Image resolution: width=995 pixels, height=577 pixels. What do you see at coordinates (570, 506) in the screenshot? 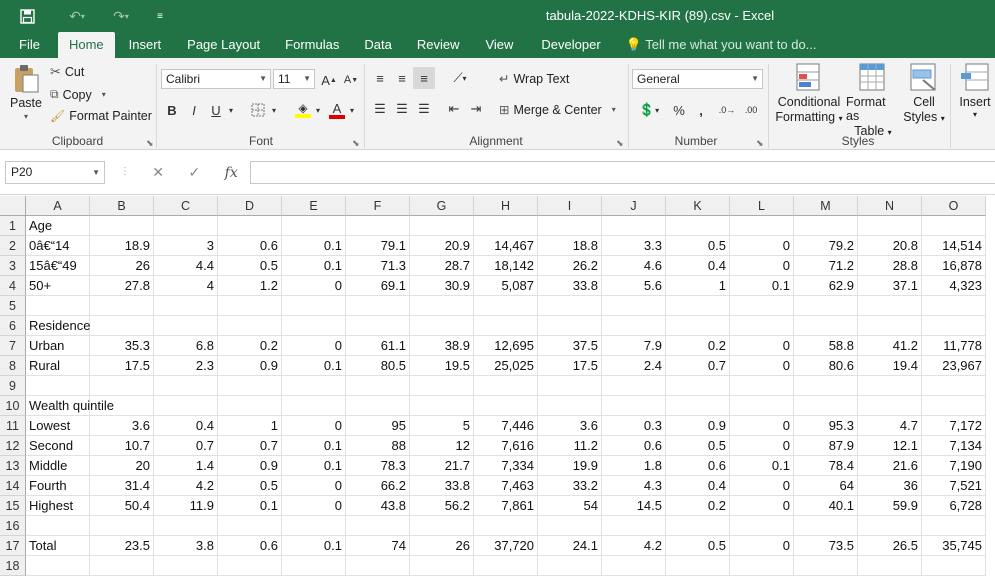
I see `cell: 54` at bounding box center [570, 506].